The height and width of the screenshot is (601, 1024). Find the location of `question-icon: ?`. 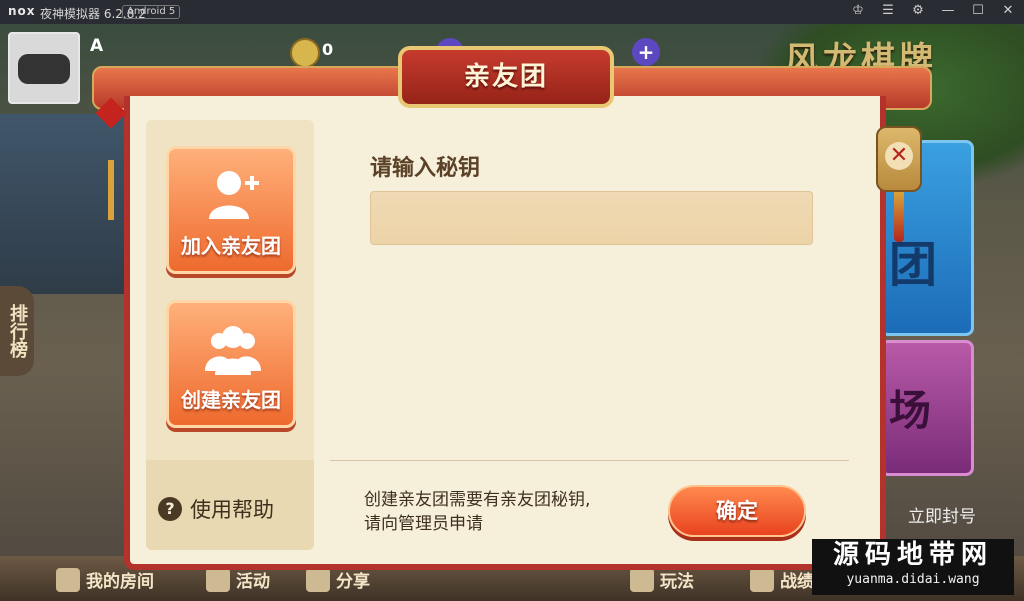

question-icon: ? is located at coordinates (170, 509).